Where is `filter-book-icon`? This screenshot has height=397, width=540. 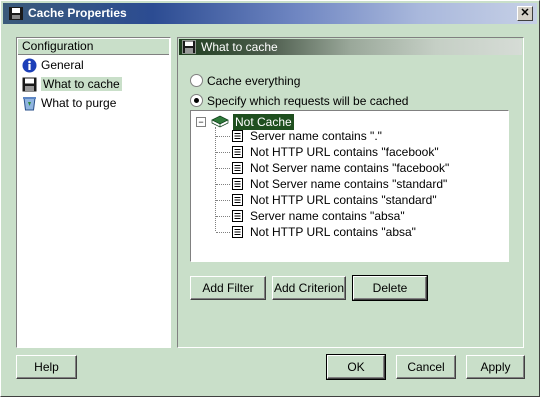
filter-book-icon is located at coordinates (220, 121).